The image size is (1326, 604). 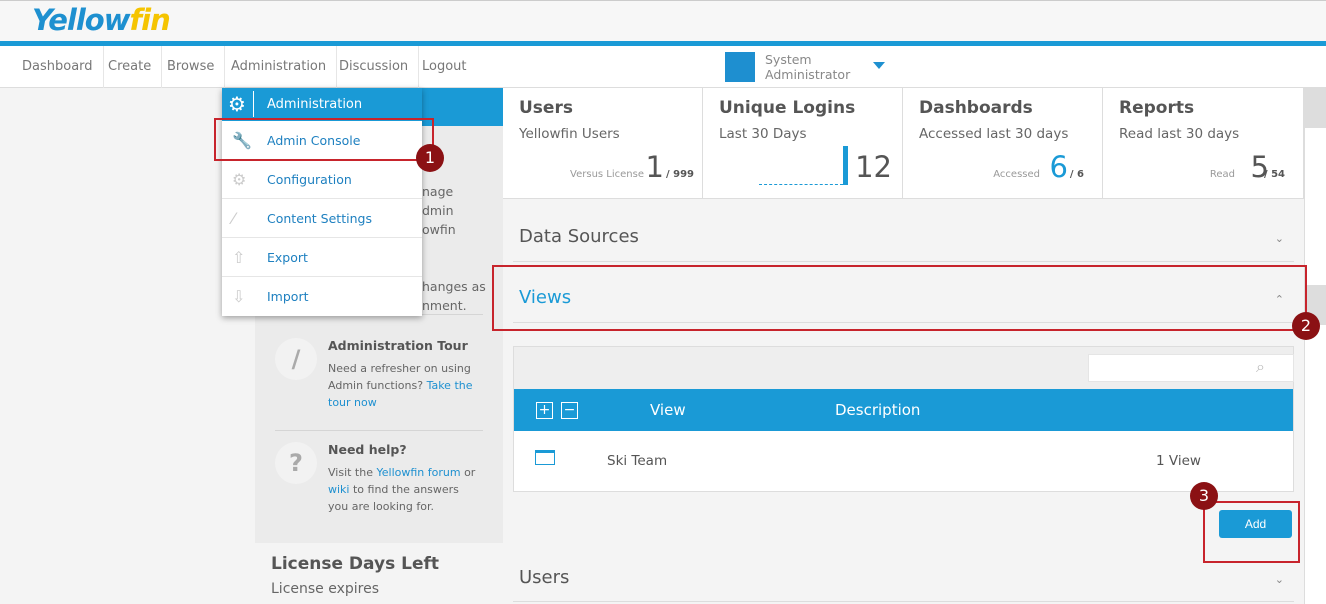 What do you see at coordinates (879, 65) in the screenshot?
I see `chevron-down-icon` at bounding box center [879, 65].